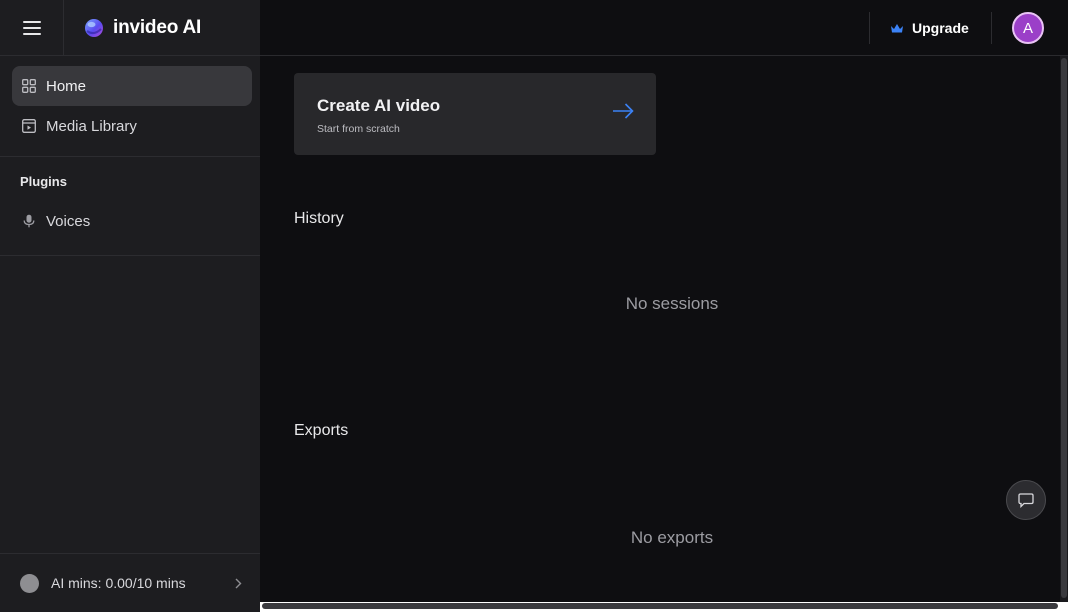 The width and height of the screenshot is (1068, 612). I want to click on upgrade-button: Upgrade, so click(929, 28).